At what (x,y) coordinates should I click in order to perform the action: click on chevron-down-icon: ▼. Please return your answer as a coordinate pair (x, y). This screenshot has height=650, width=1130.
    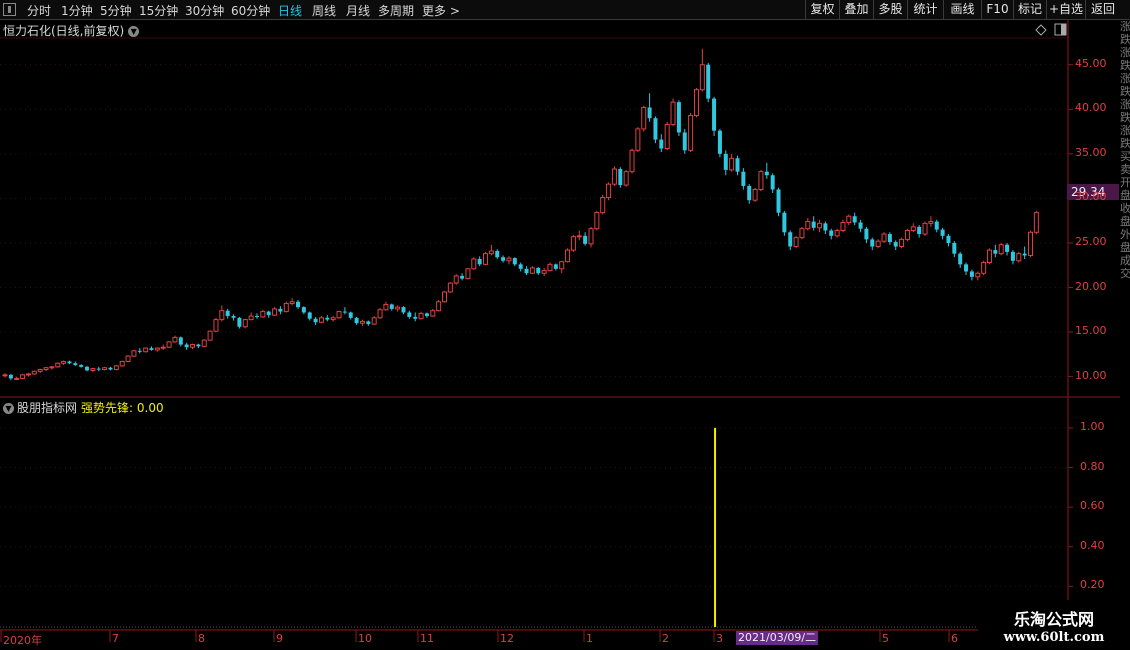
    Looking at the image, I should click on (8, 408).